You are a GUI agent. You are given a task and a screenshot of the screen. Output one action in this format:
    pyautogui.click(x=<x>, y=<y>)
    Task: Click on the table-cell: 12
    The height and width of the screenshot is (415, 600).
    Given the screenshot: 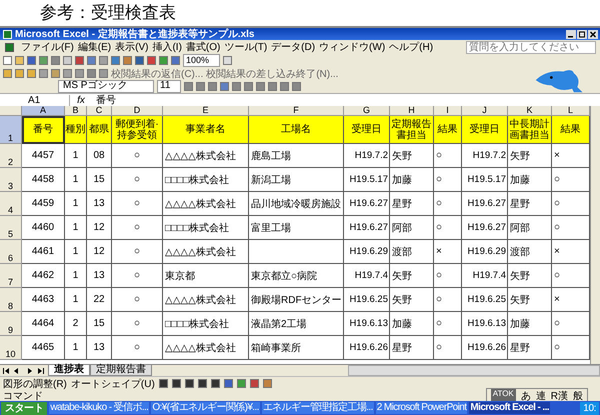 What is the action you would take?
    pyautogui.click(x=99, y=252)
    